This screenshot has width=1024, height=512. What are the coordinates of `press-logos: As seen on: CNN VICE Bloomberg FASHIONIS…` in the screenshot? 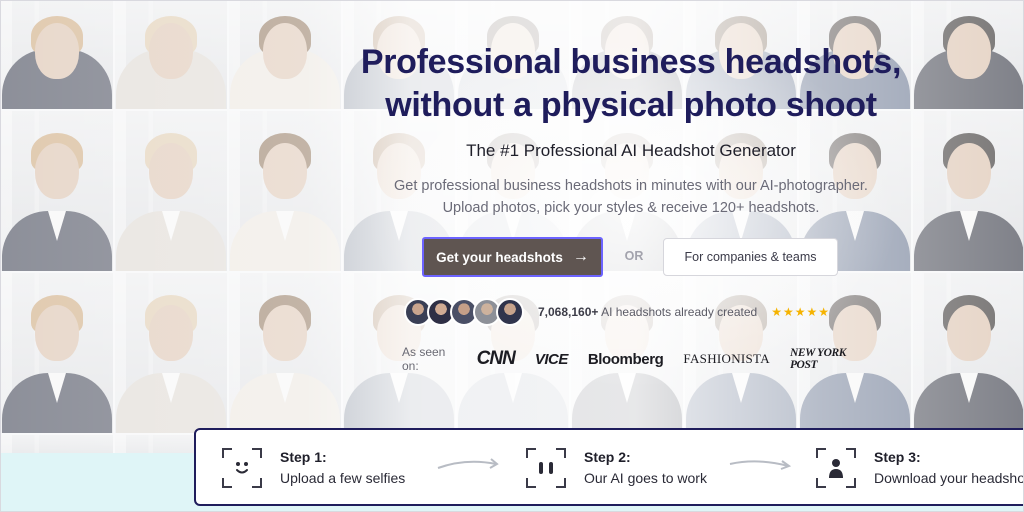 It's located at (637, 359).